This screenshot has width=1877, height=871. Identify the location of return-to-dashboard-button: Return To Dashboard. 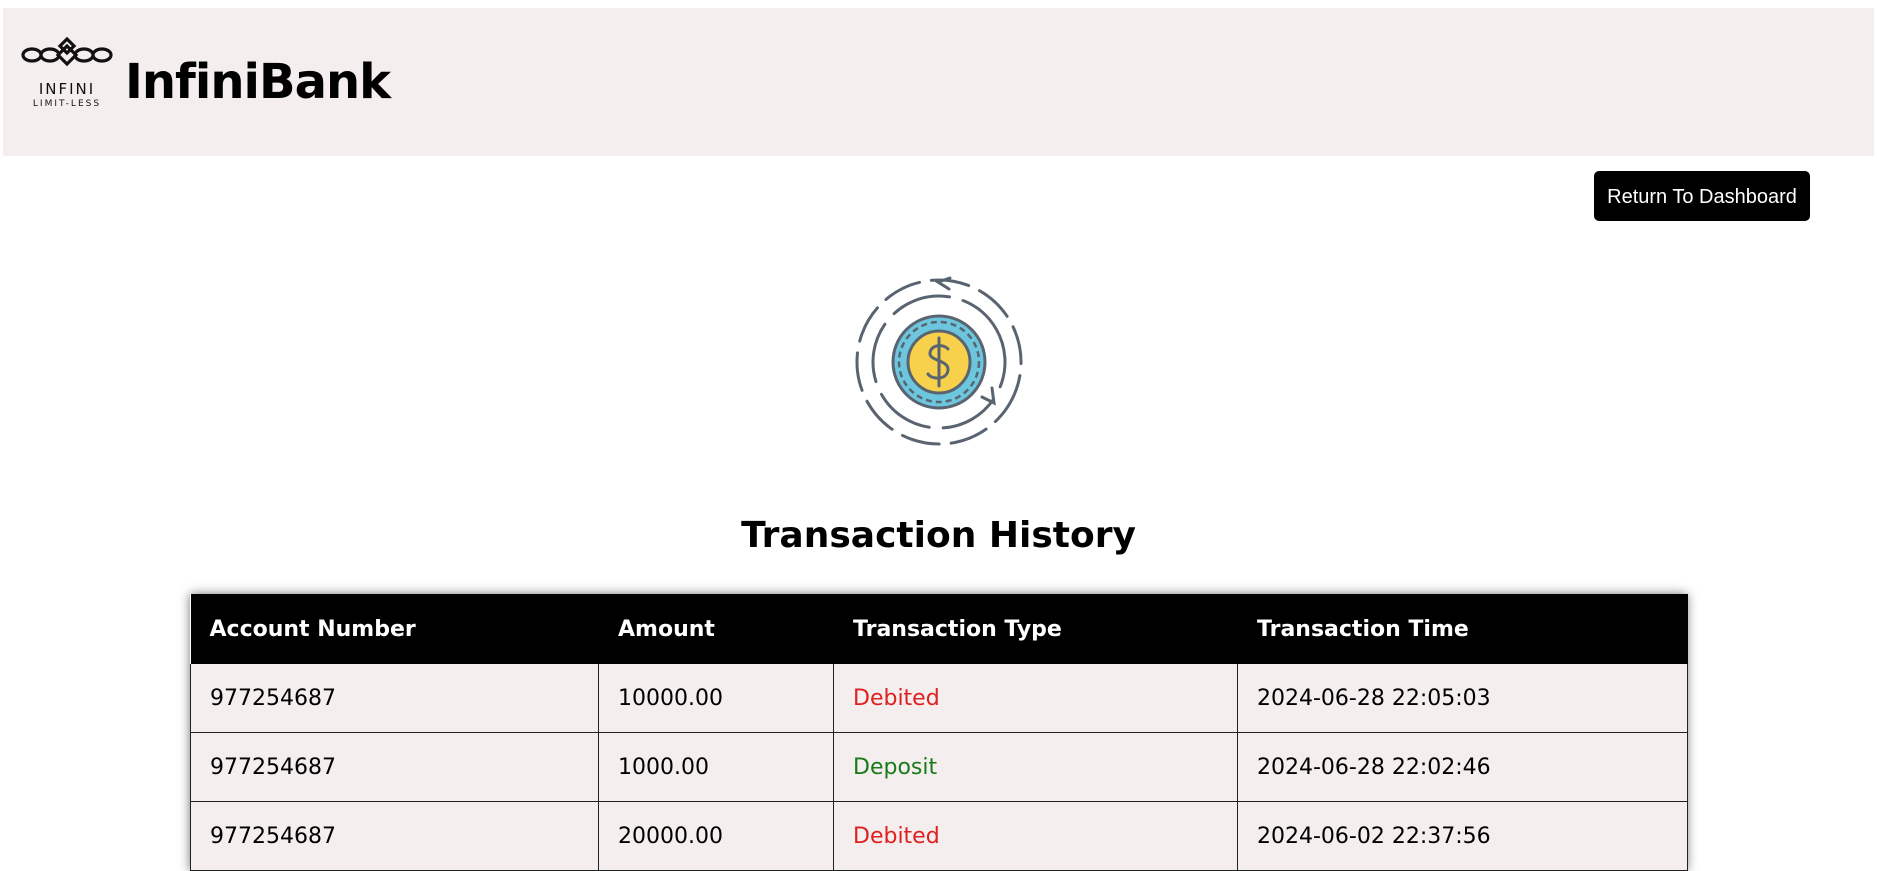
(1702, 196).